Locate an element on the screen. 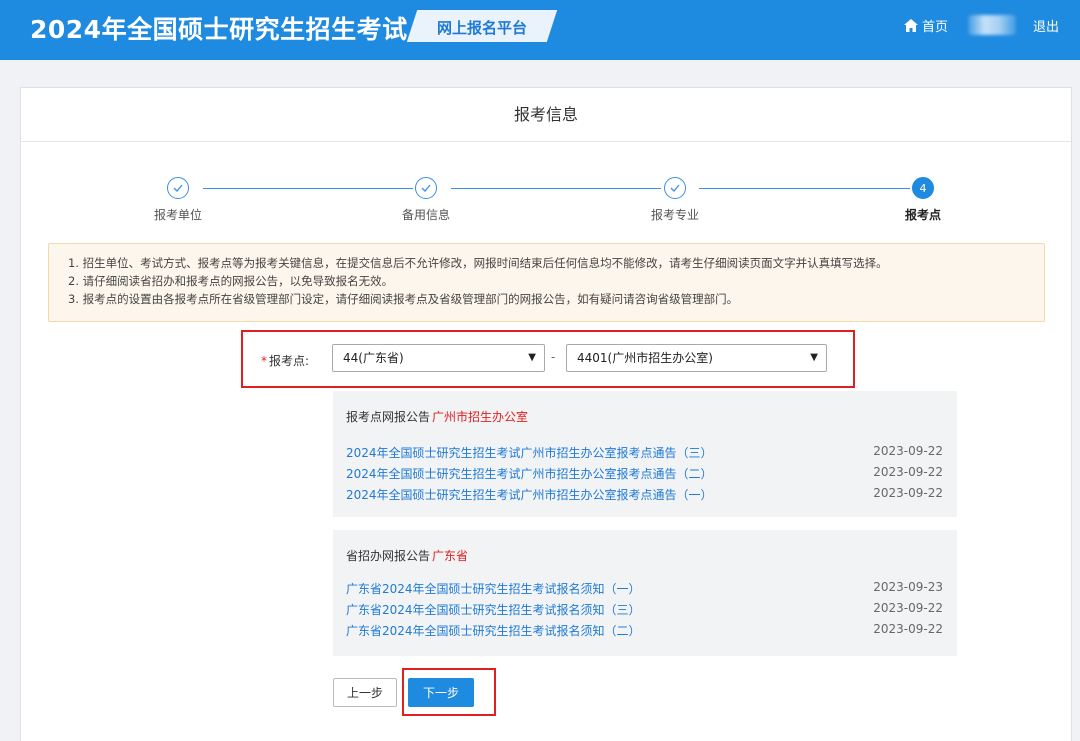  home-label: 首页 is located at coordinates (935, 27).